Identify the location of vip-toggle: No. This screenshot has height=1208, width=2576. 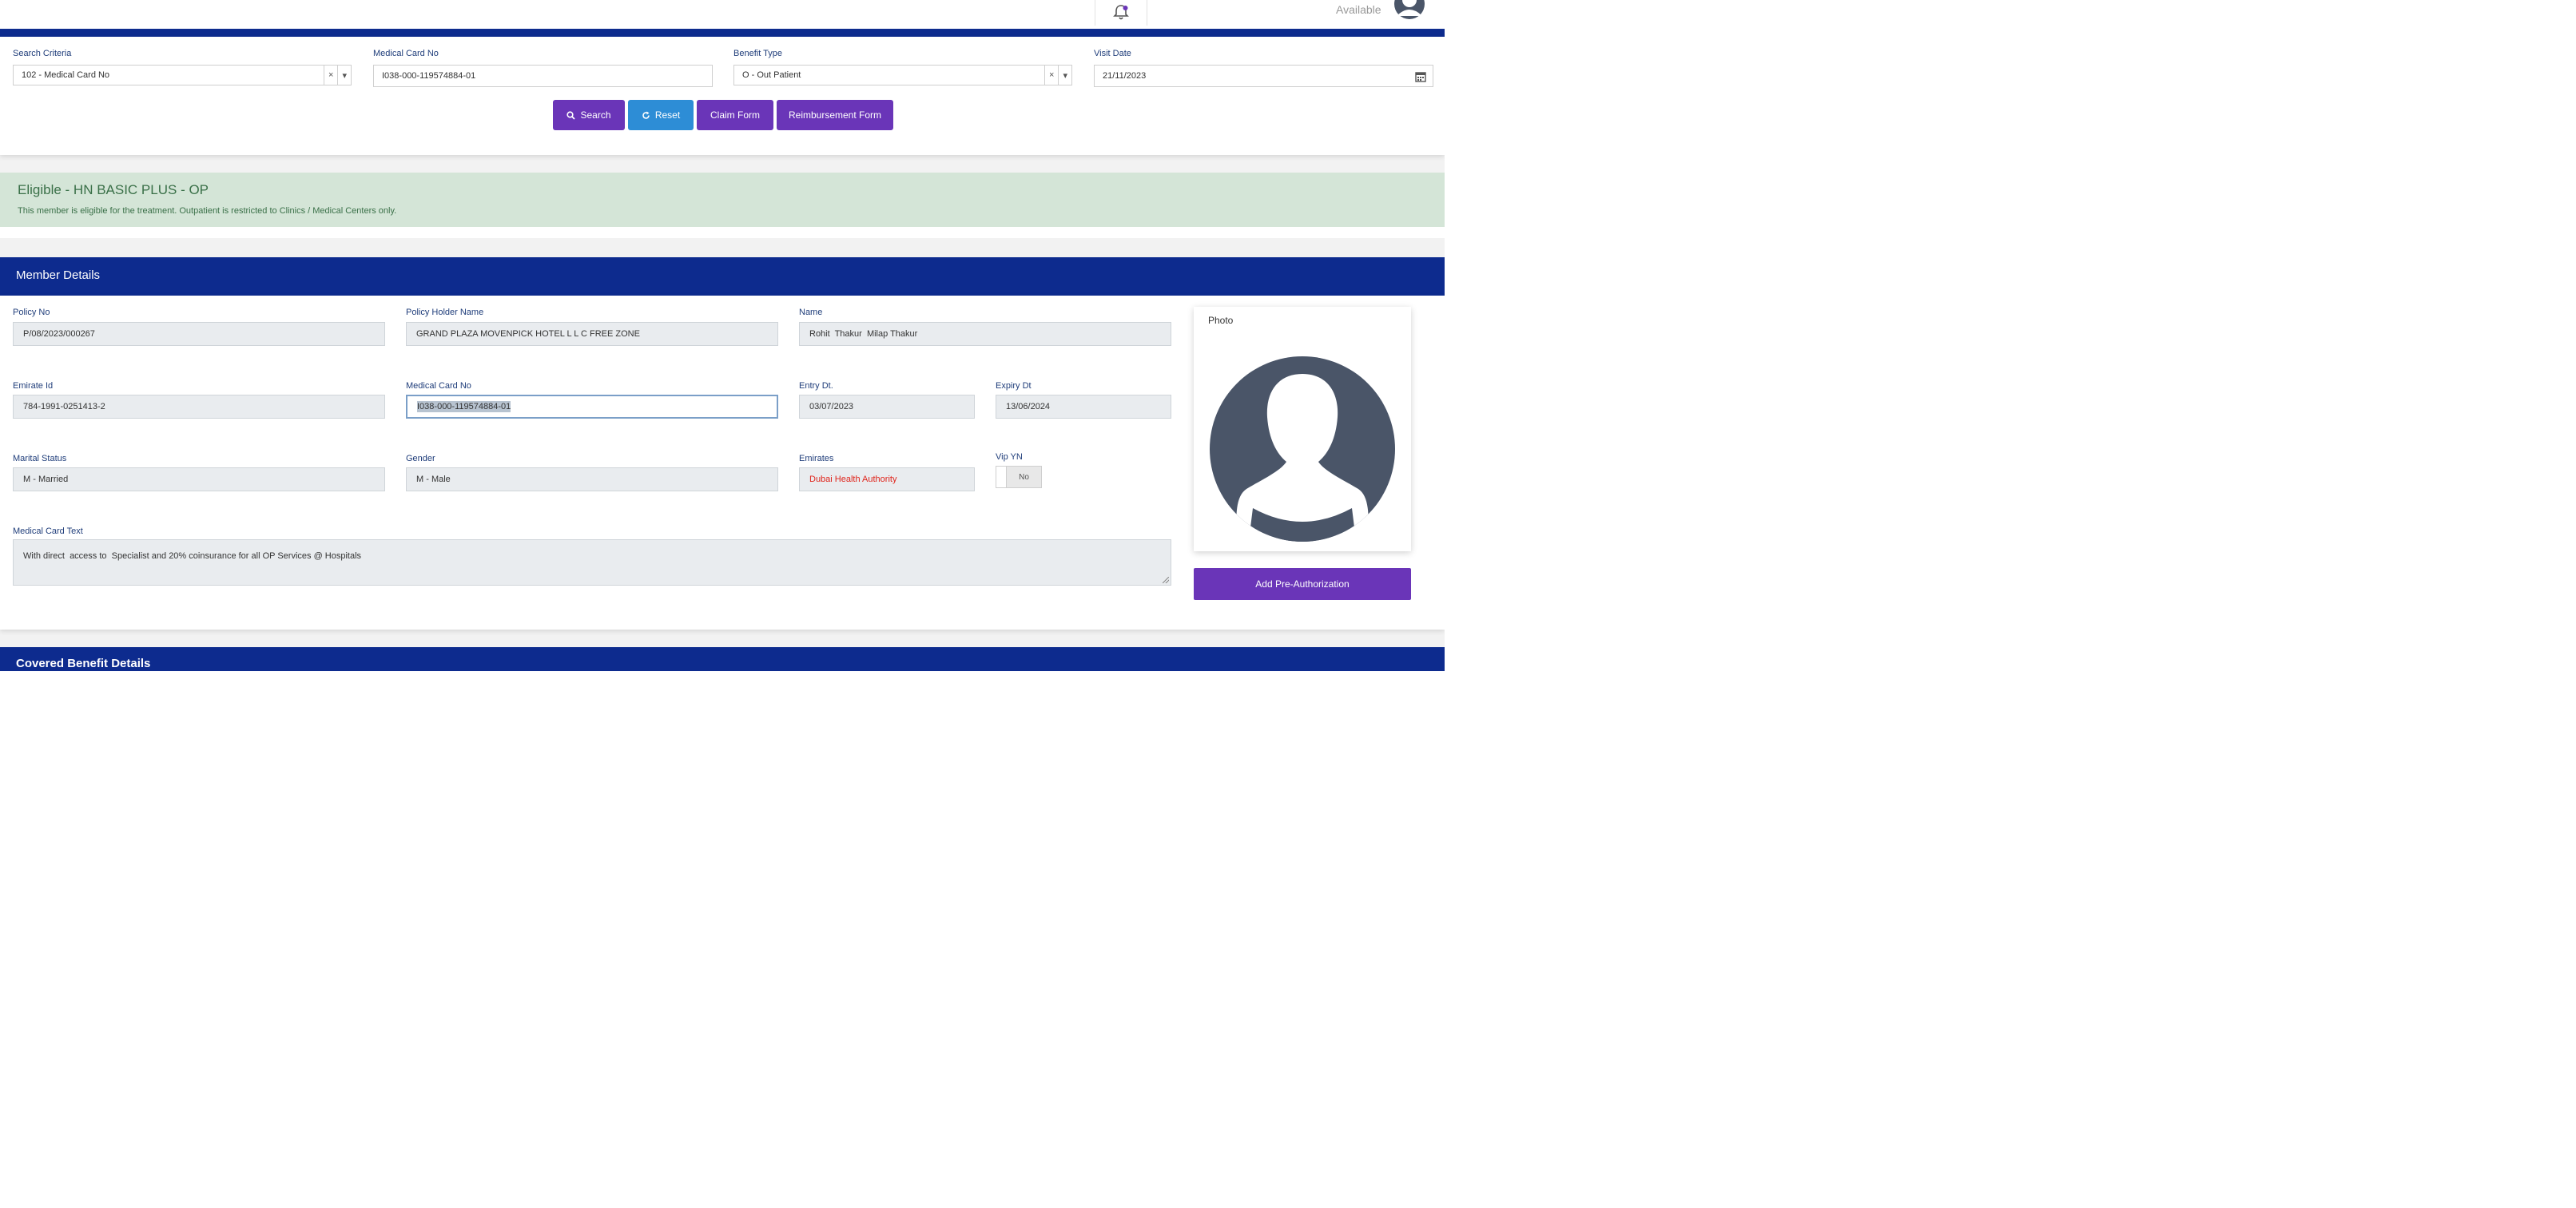
(1019, 477).